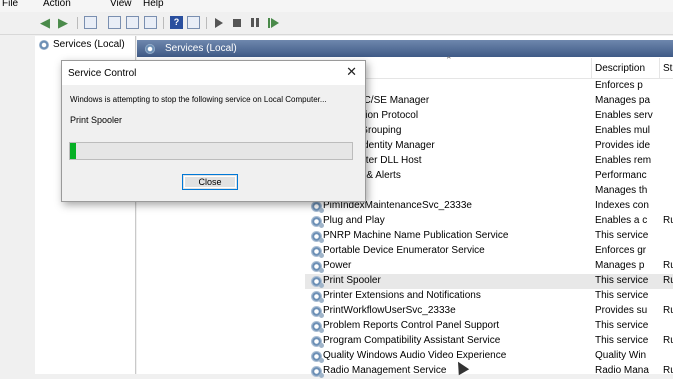 Image resolution: width=673 pixels, height=379 pixels. Describe the element at coordinates (489, 371) in the screenshot. I see `service-row: Radio Management Service Radio Mana Ru` at that location.